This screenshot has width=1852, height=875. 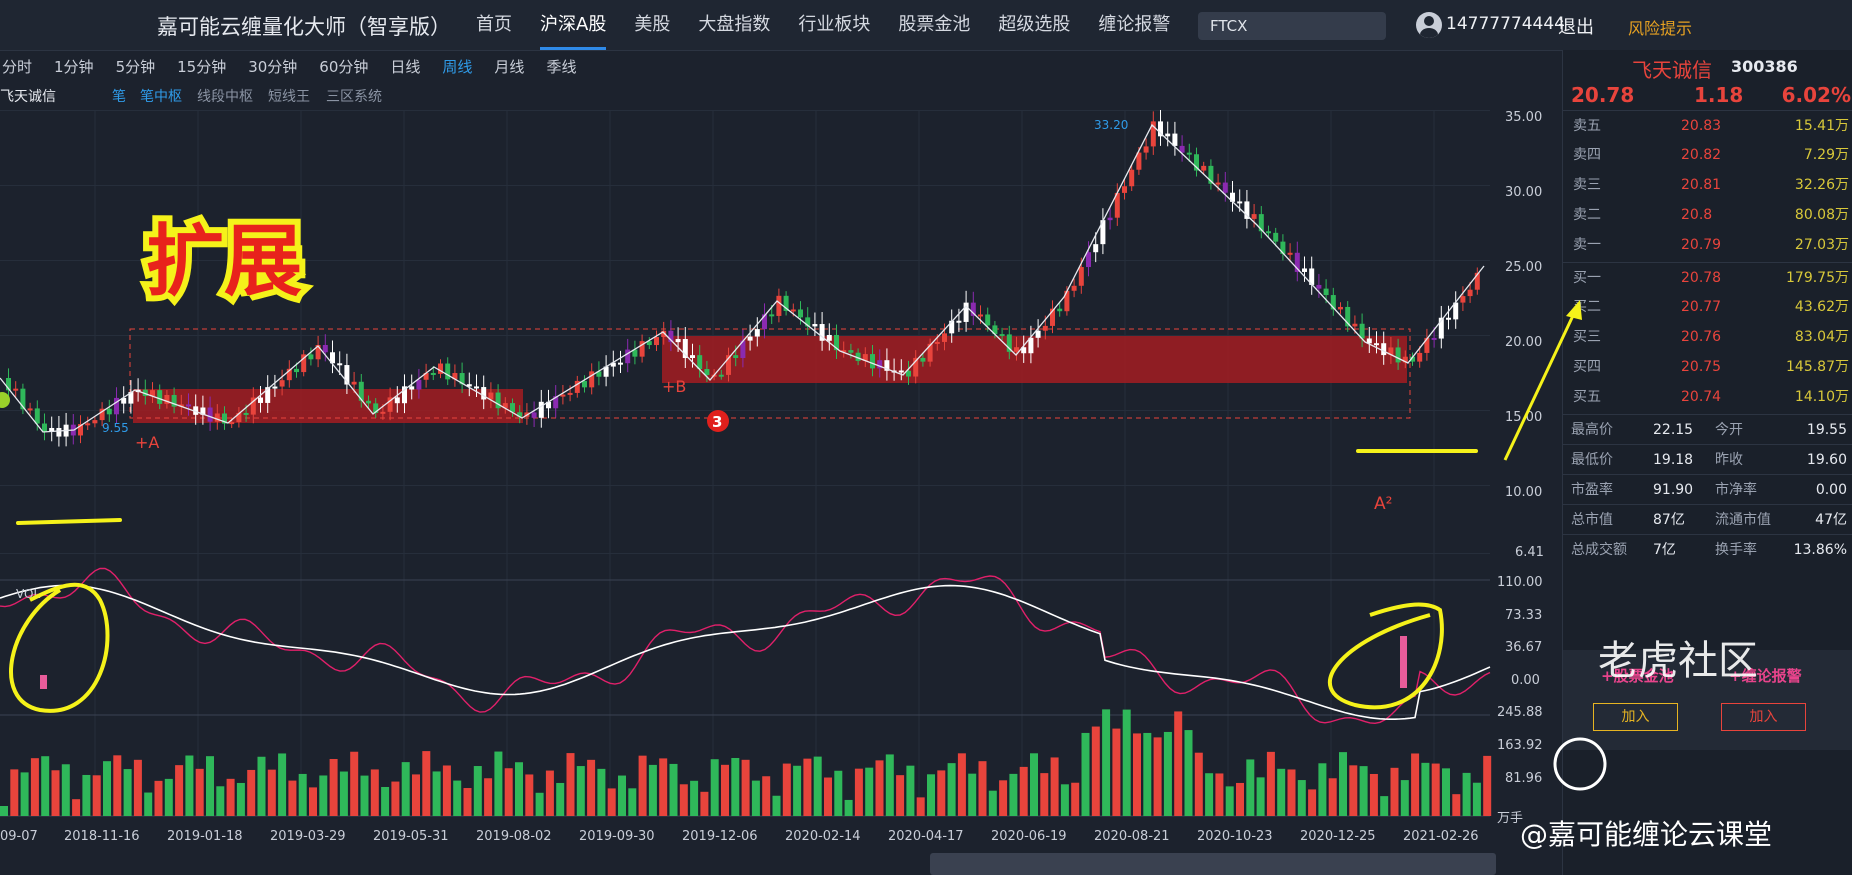 I want to click on tiger-logo-icon, so click(x=1580, y=764).